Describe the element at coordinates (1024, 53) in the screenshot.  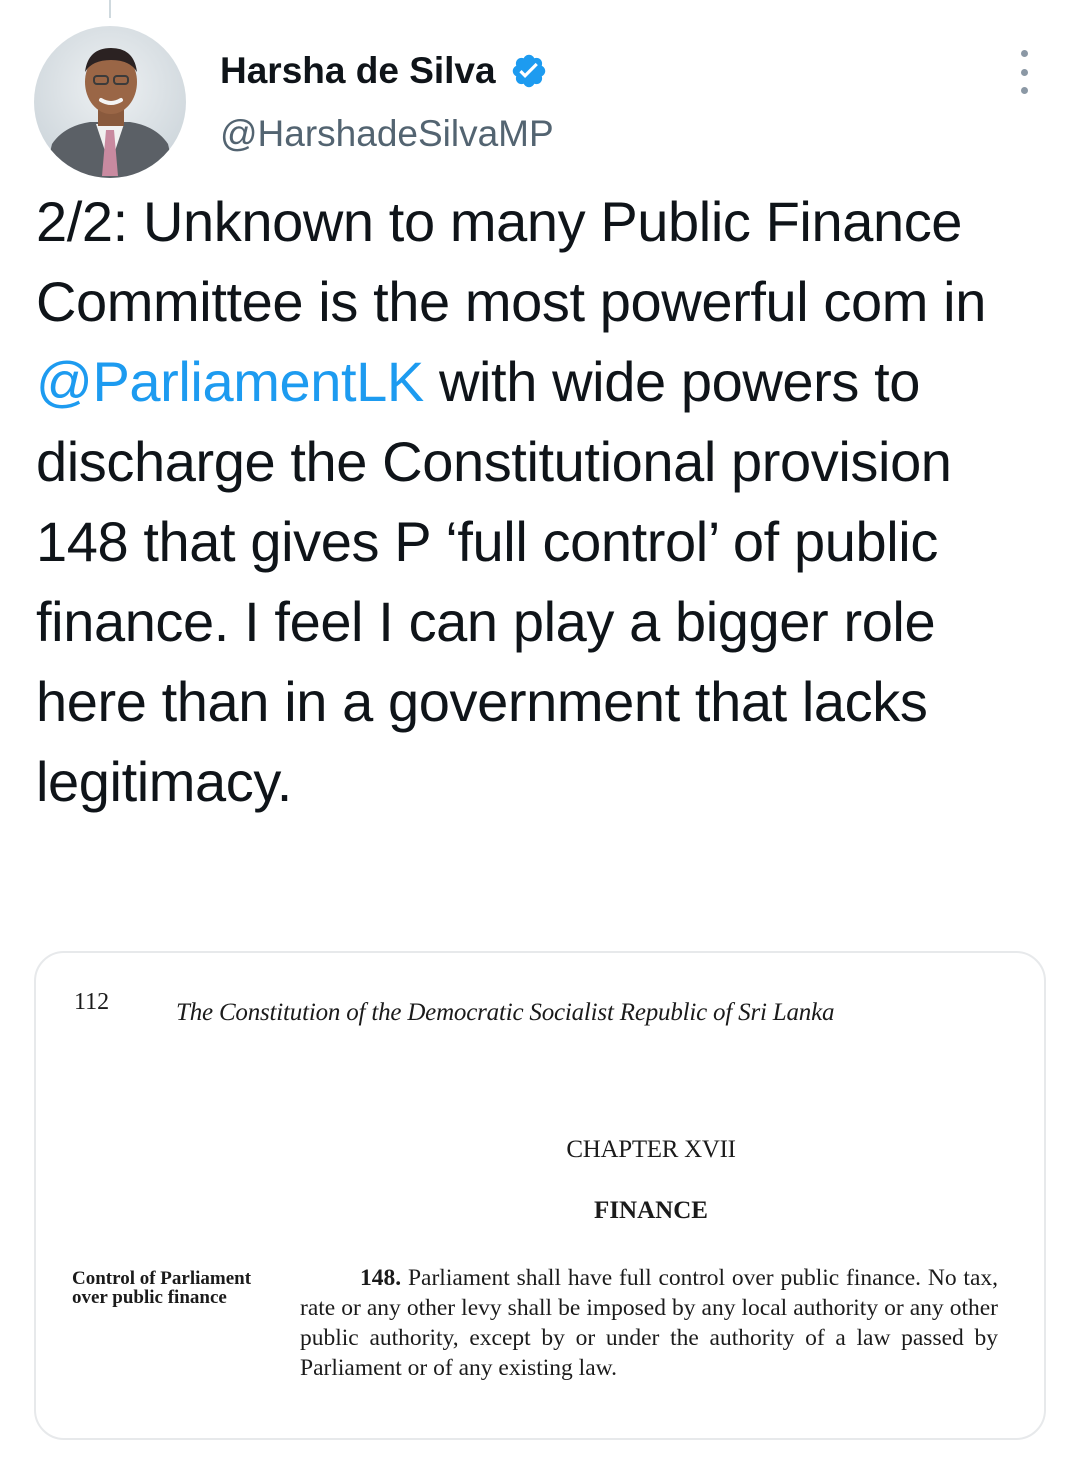
I see `more-options-icon` at that location.